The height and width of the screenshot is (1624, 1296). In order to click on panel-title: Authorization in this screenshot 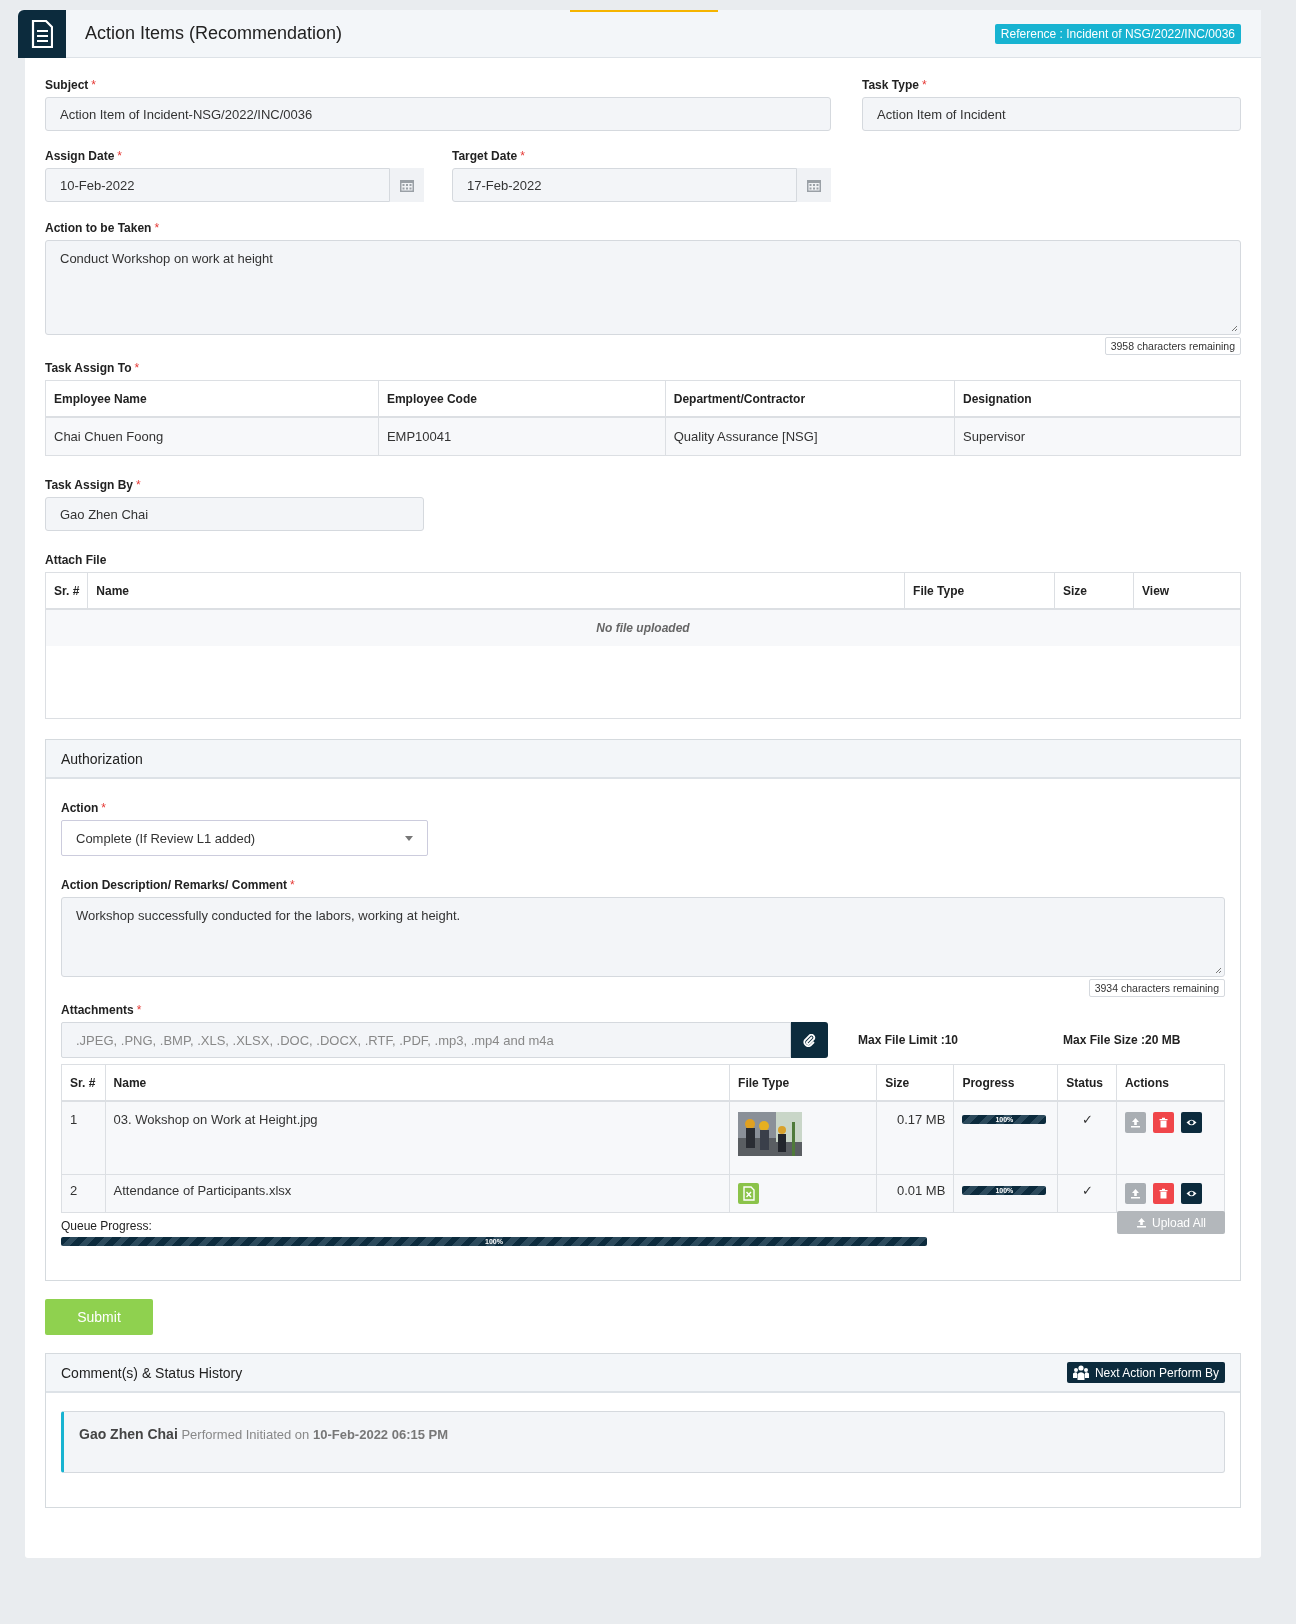, I will do `click(643, 759)`.